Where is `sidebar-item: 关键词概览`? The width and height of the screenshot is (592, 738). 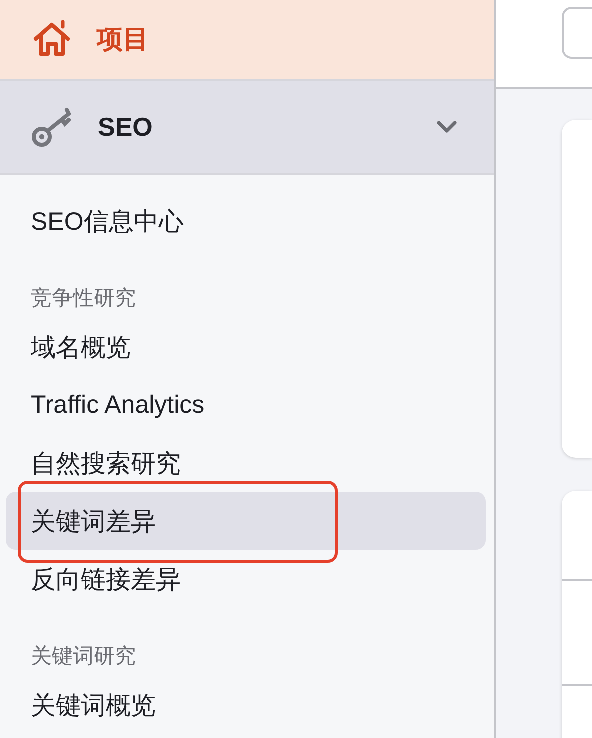 sidebar-item: 关键词概览 is located at coordinates (246, 705).